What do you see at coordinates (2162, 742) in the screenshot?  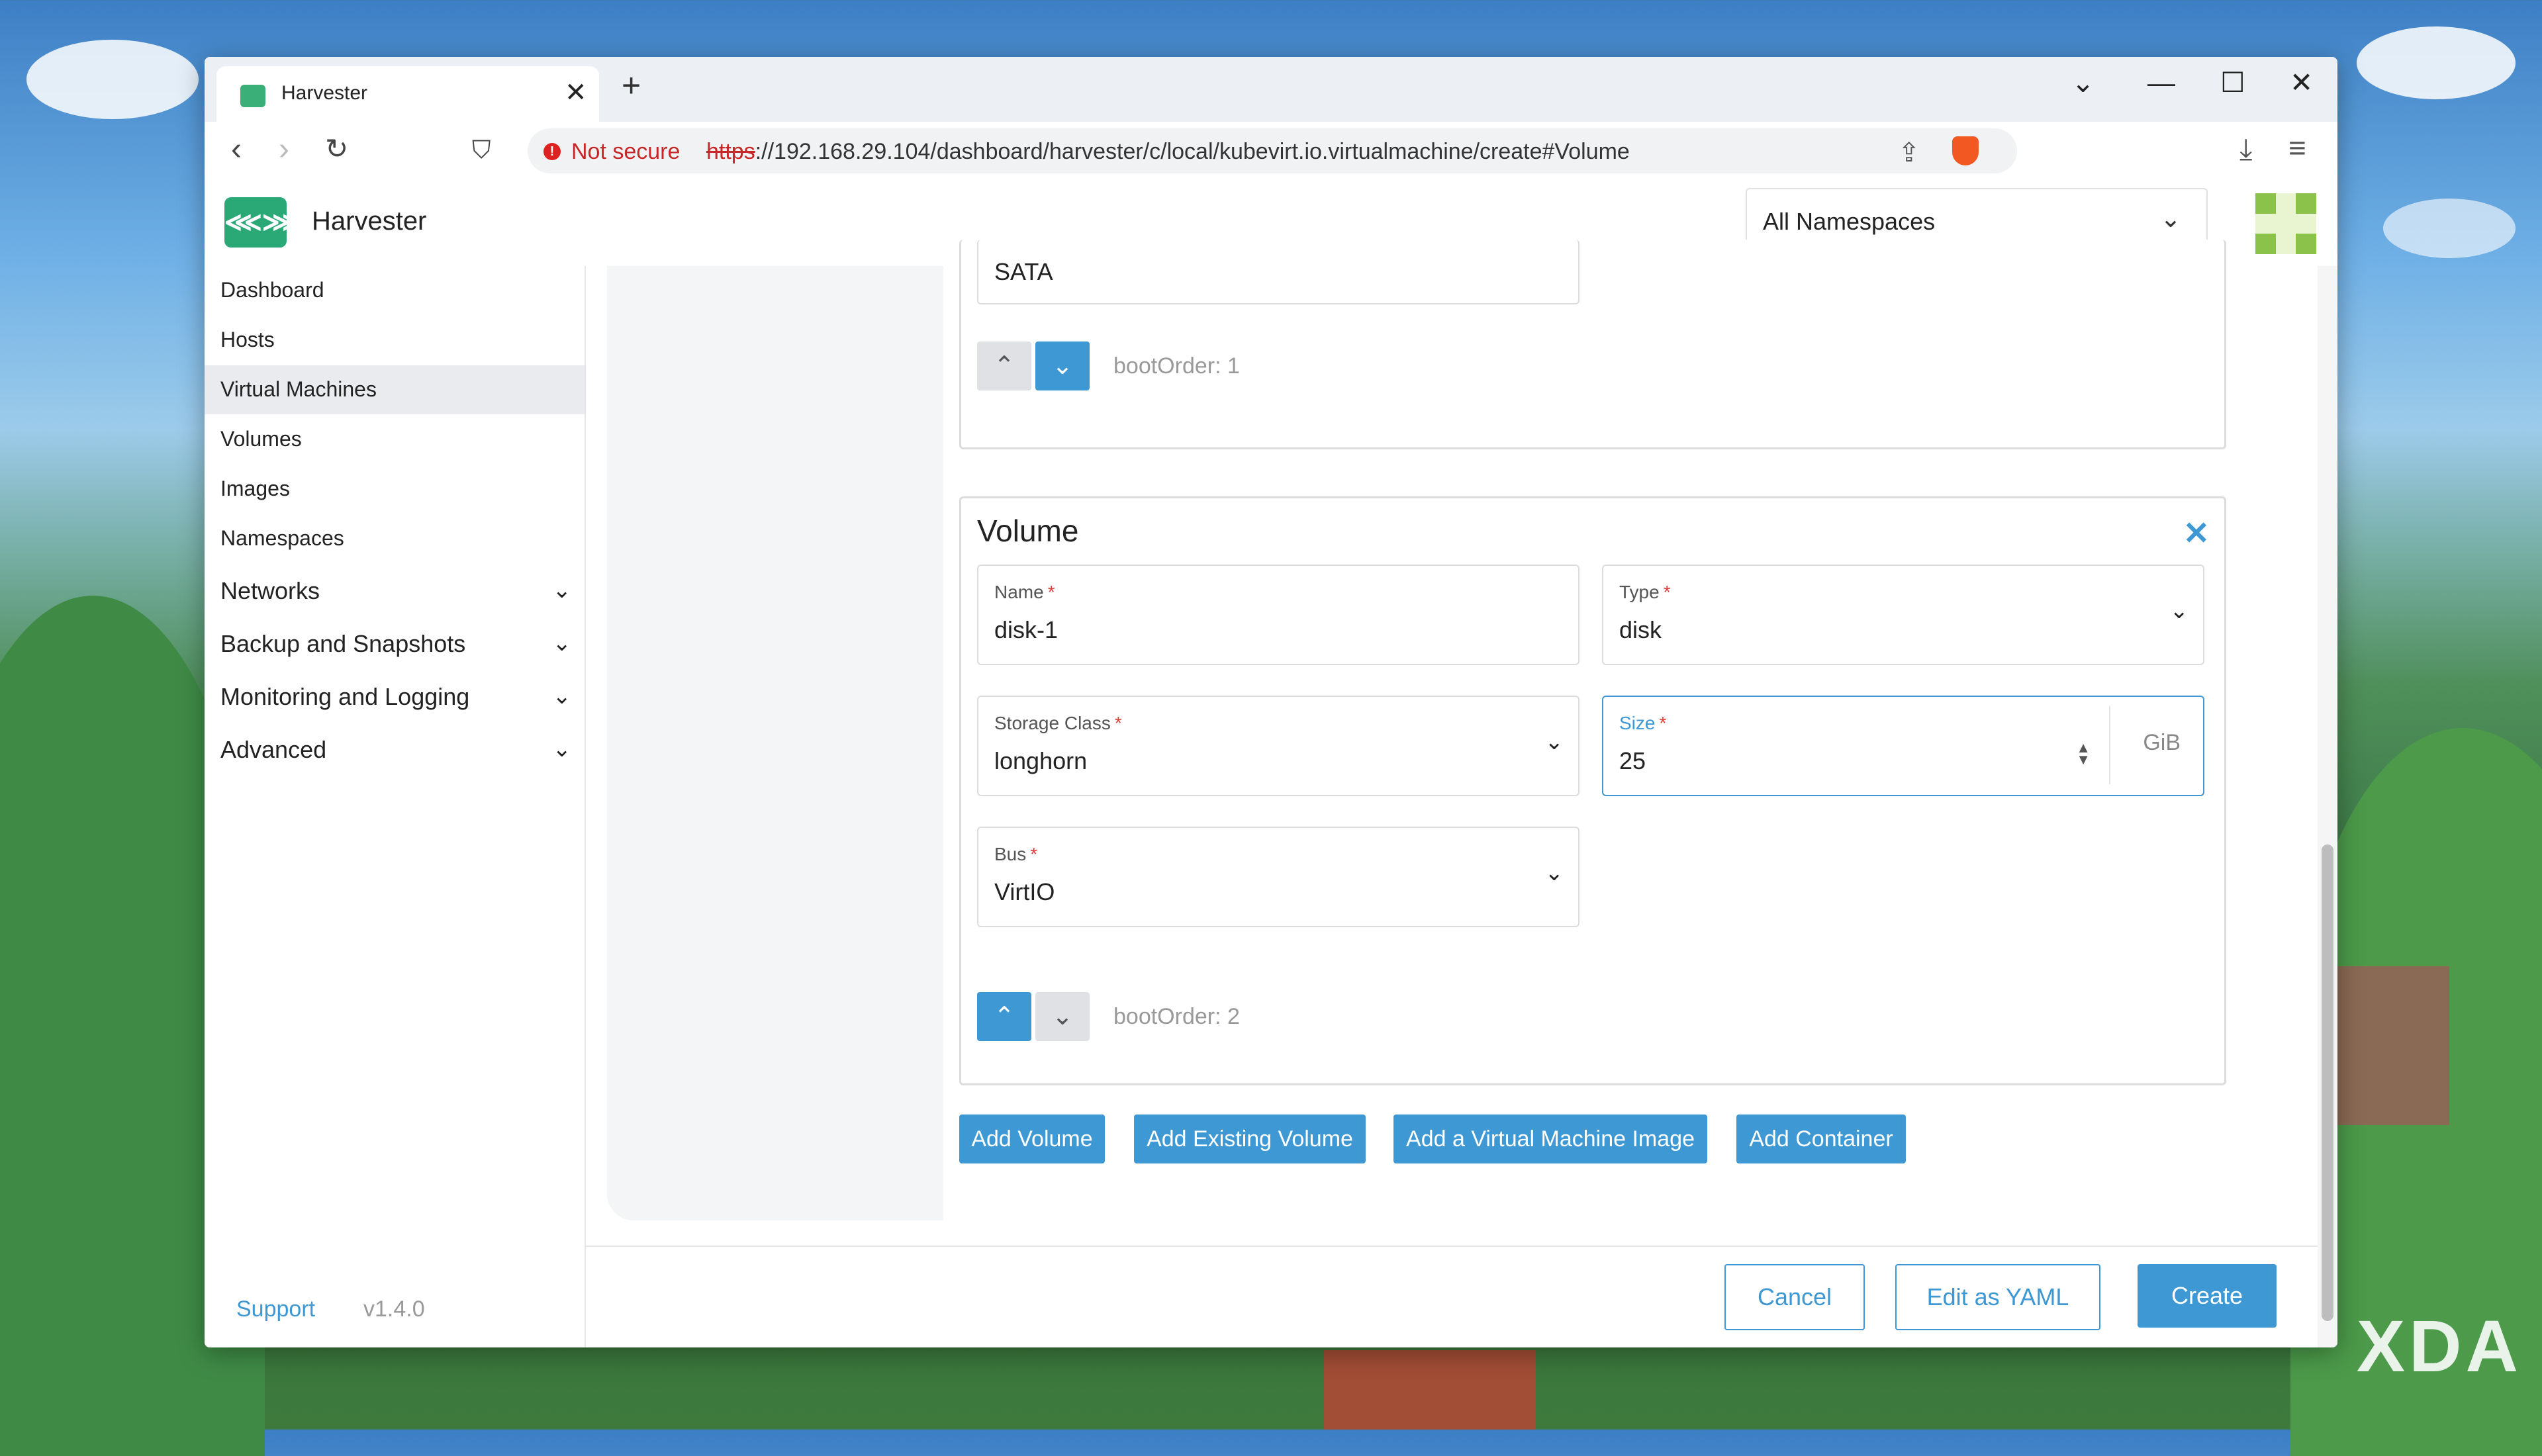 I see `size-unit: GiB` at bounding box center [2162, 742].